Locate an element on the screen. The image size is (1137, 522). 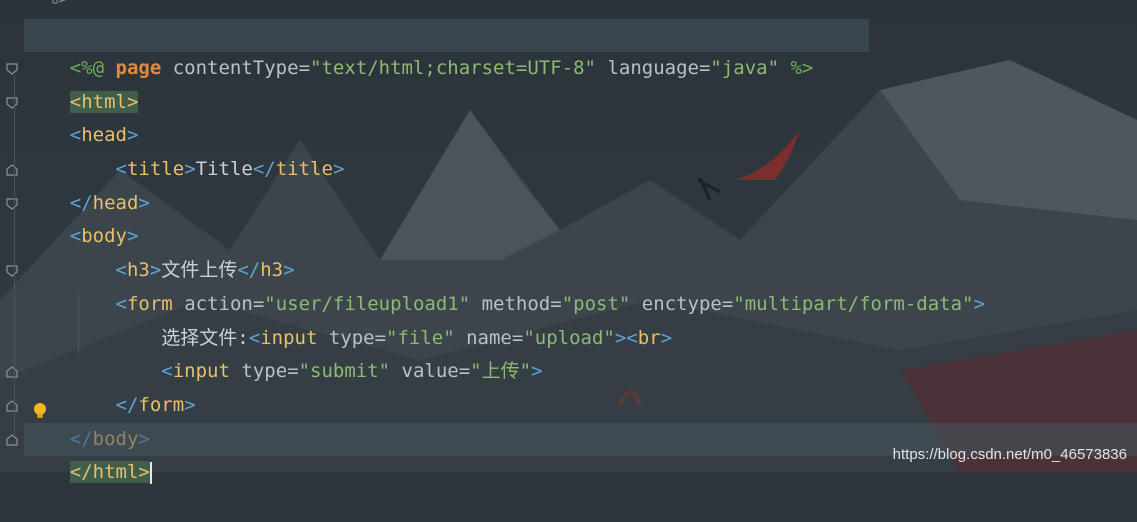
code-line: <input type="submit" value="上传"> is located at coordinates (283, 352).